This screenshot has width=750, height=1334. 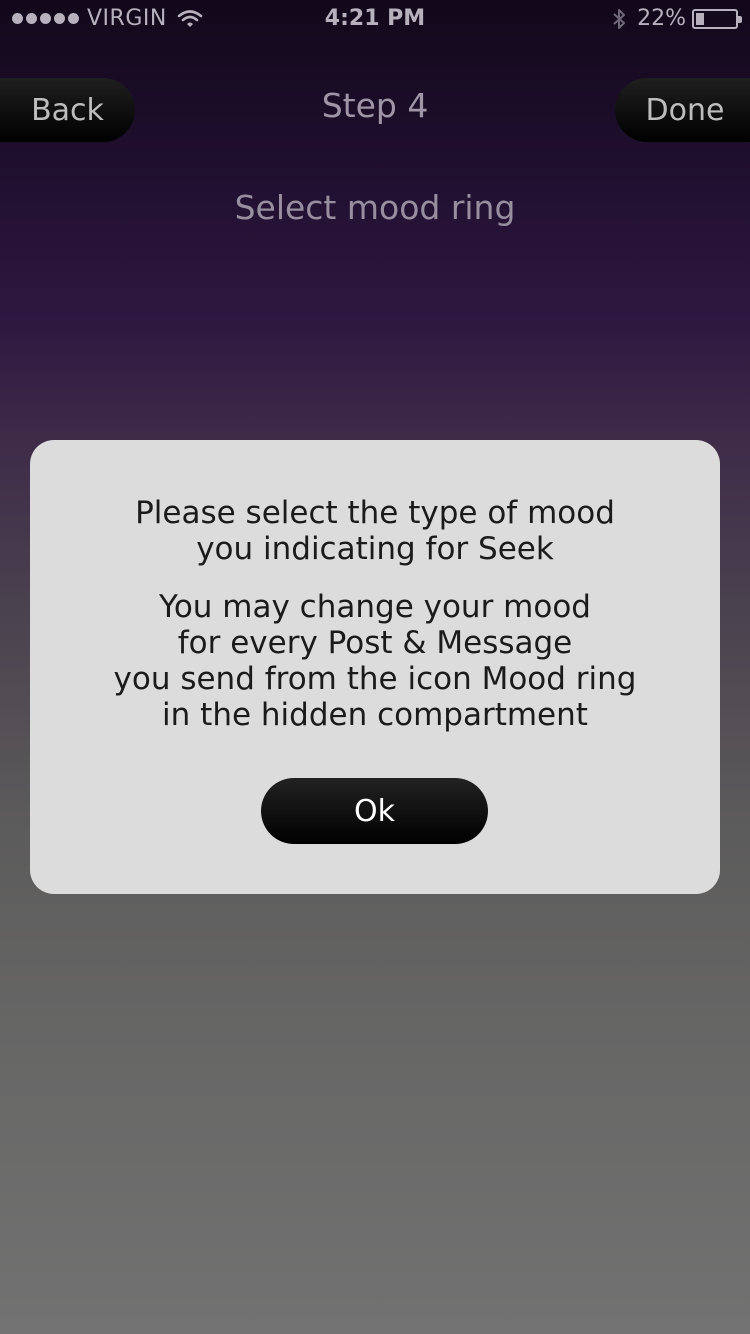 I want to click on done-button: Done, so click(x=682, y=110).